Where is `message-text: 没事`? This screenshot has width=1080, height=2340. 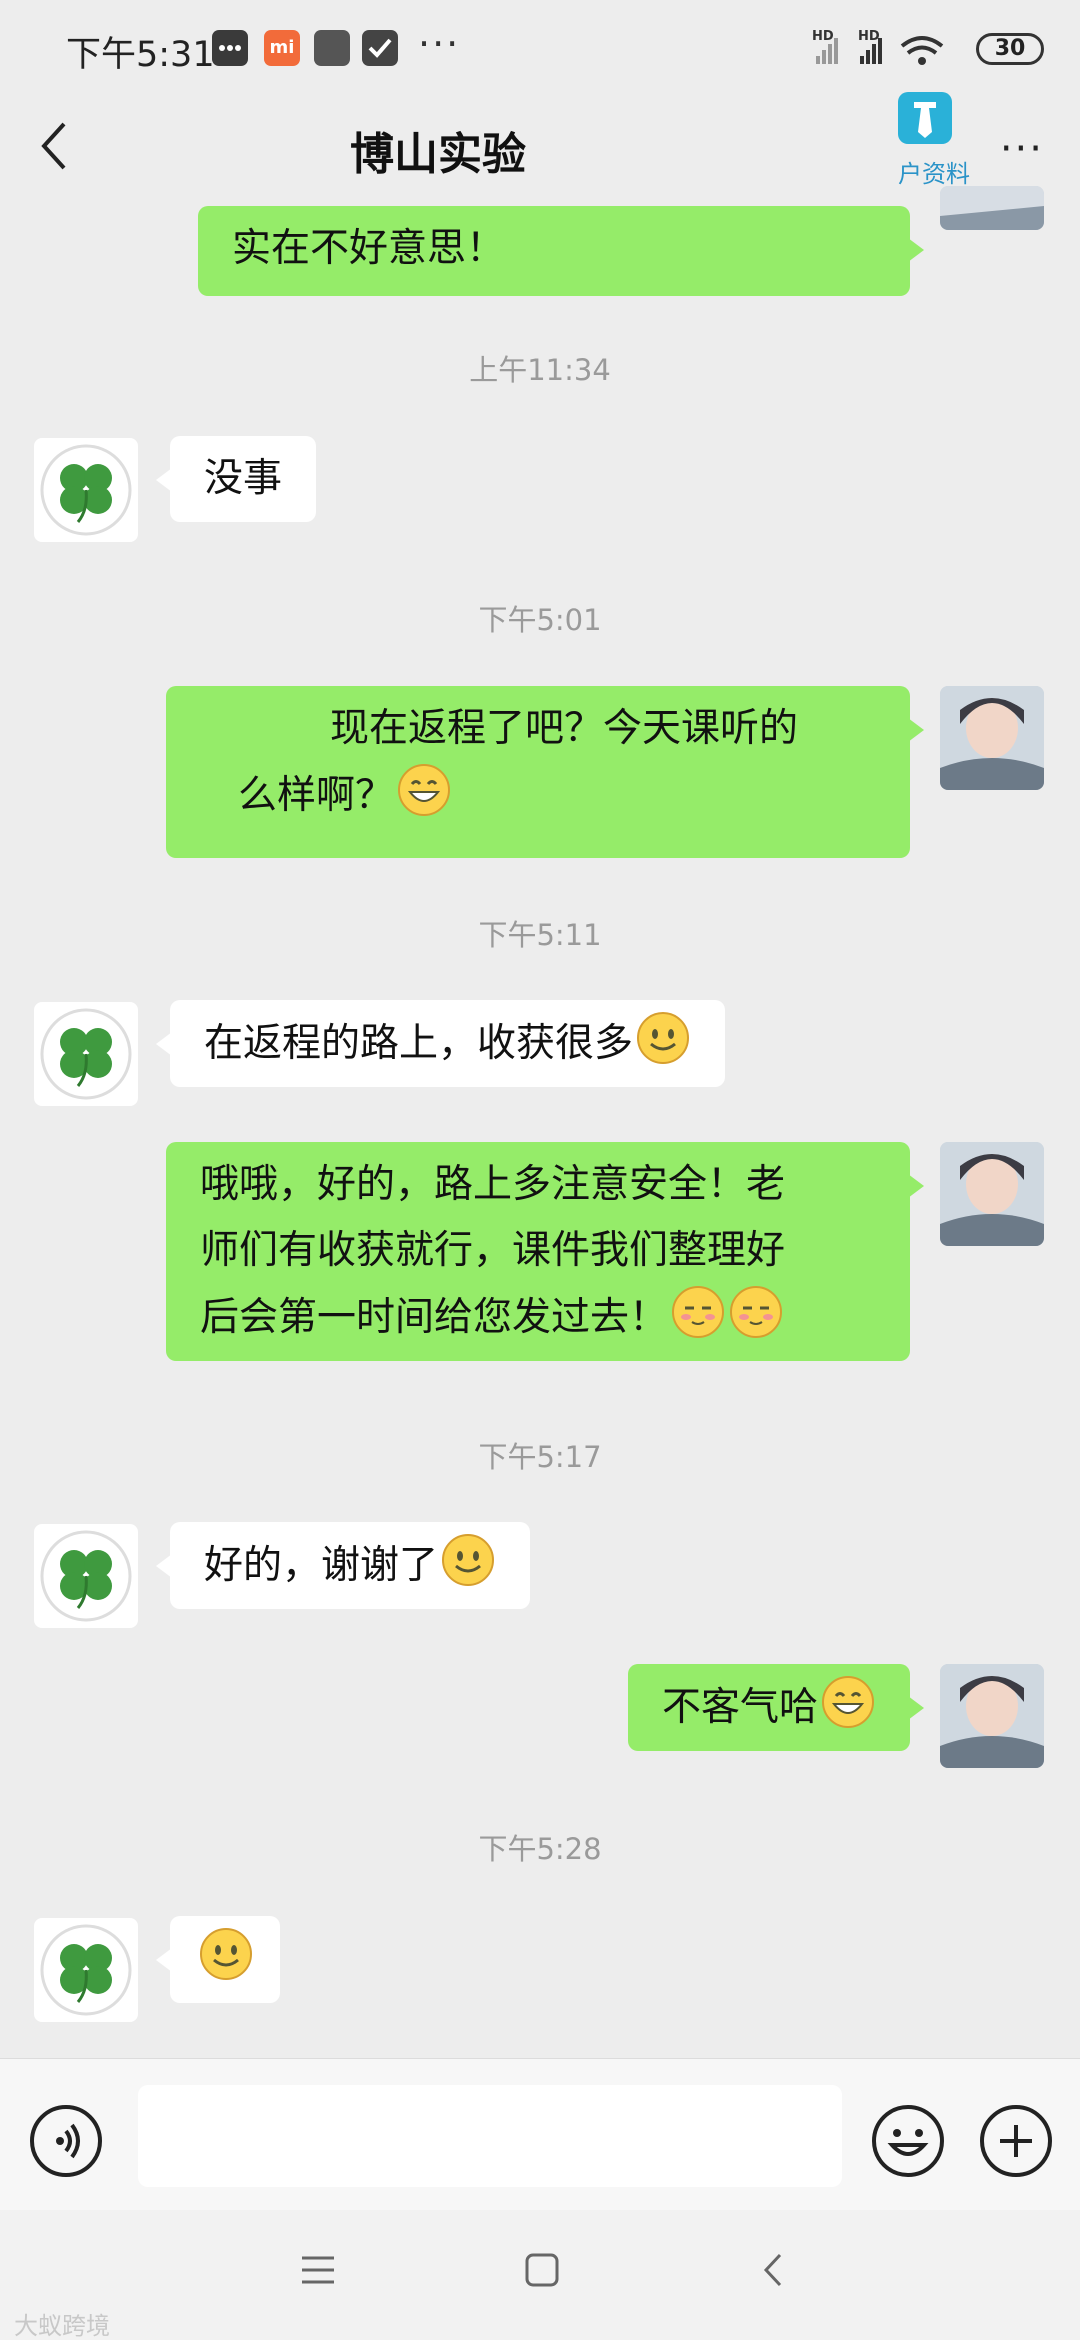 message-text: 没事 is located at coordinates (243, 478).